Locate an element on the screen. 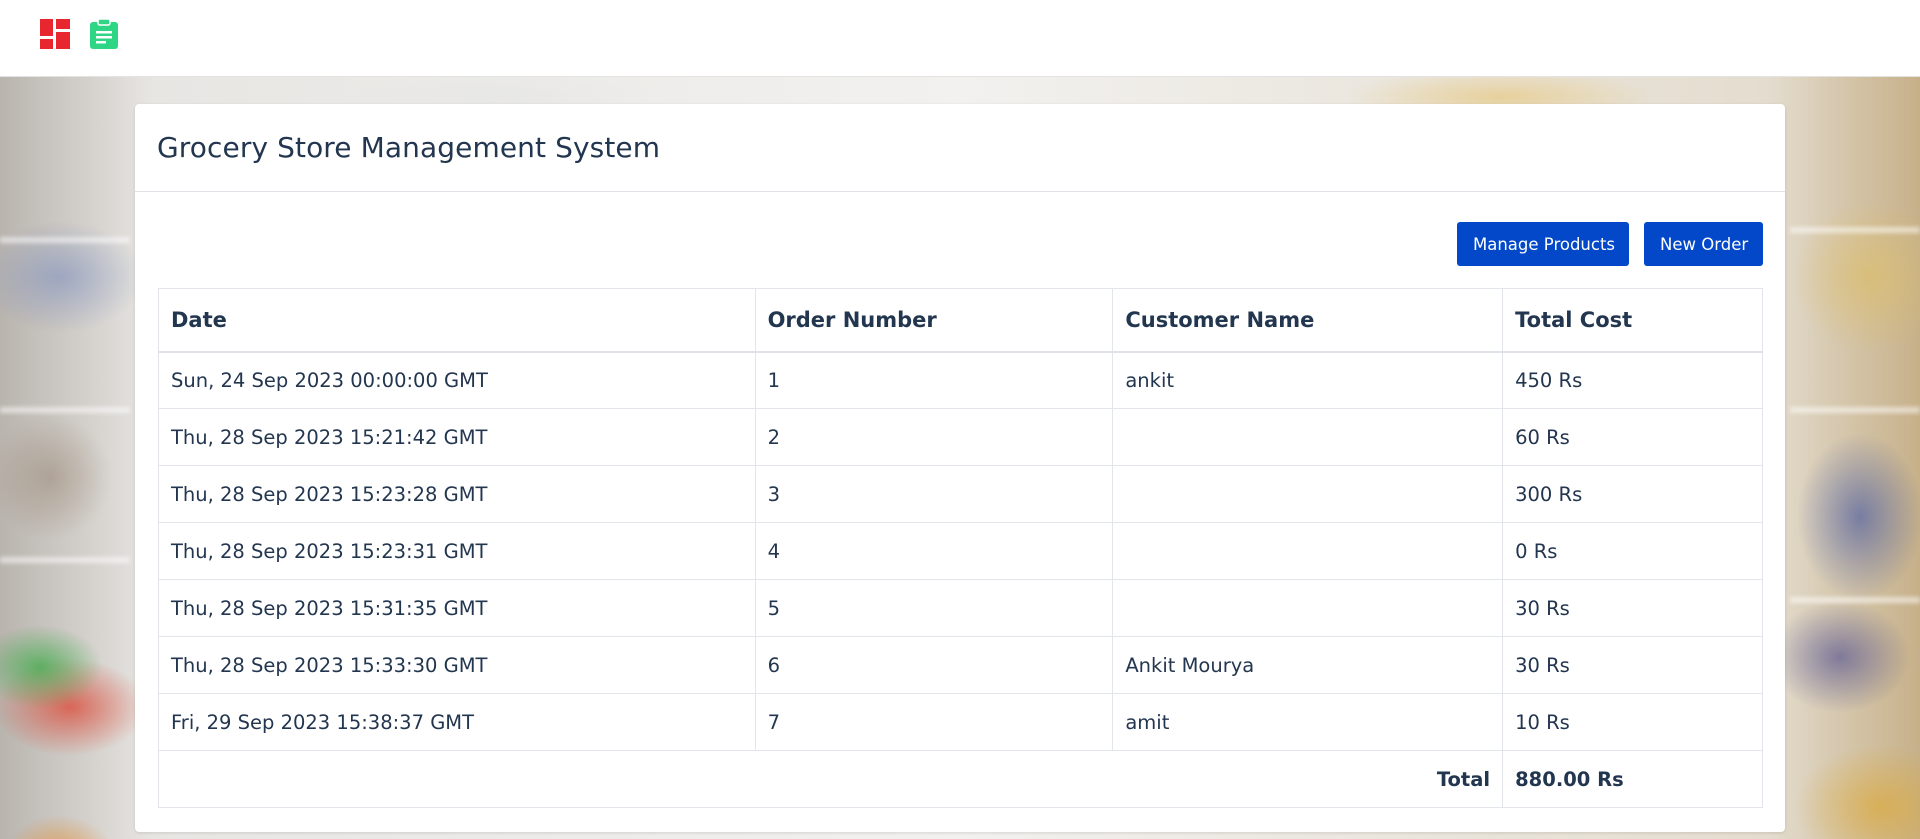 This screenshot has width=1920, height=839. column-header-customer-name: Customer Name is located at coordinates (1308, 320).